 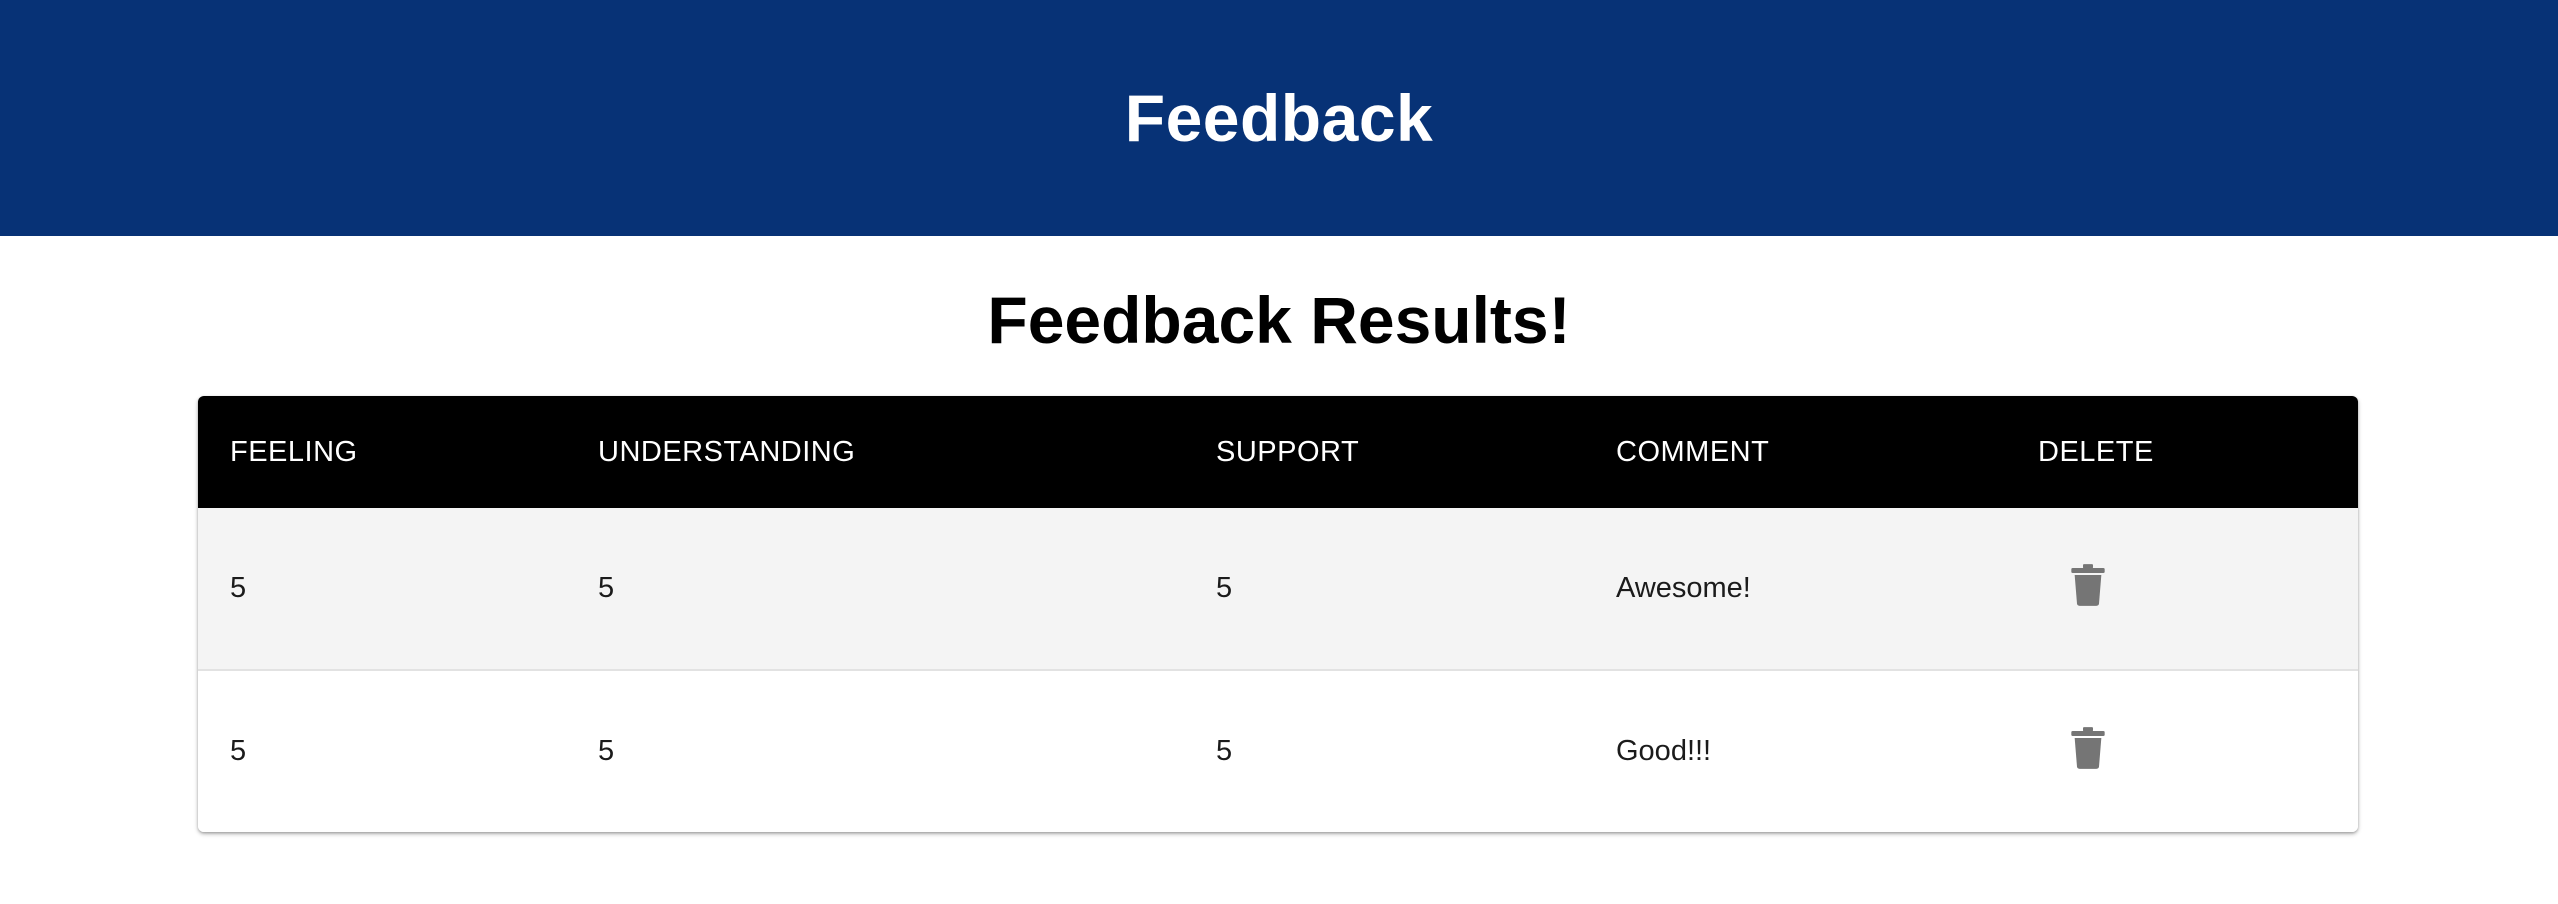 I want to click on column-header-understanding: UNDERSTANDING, so click(x=727, y=451).